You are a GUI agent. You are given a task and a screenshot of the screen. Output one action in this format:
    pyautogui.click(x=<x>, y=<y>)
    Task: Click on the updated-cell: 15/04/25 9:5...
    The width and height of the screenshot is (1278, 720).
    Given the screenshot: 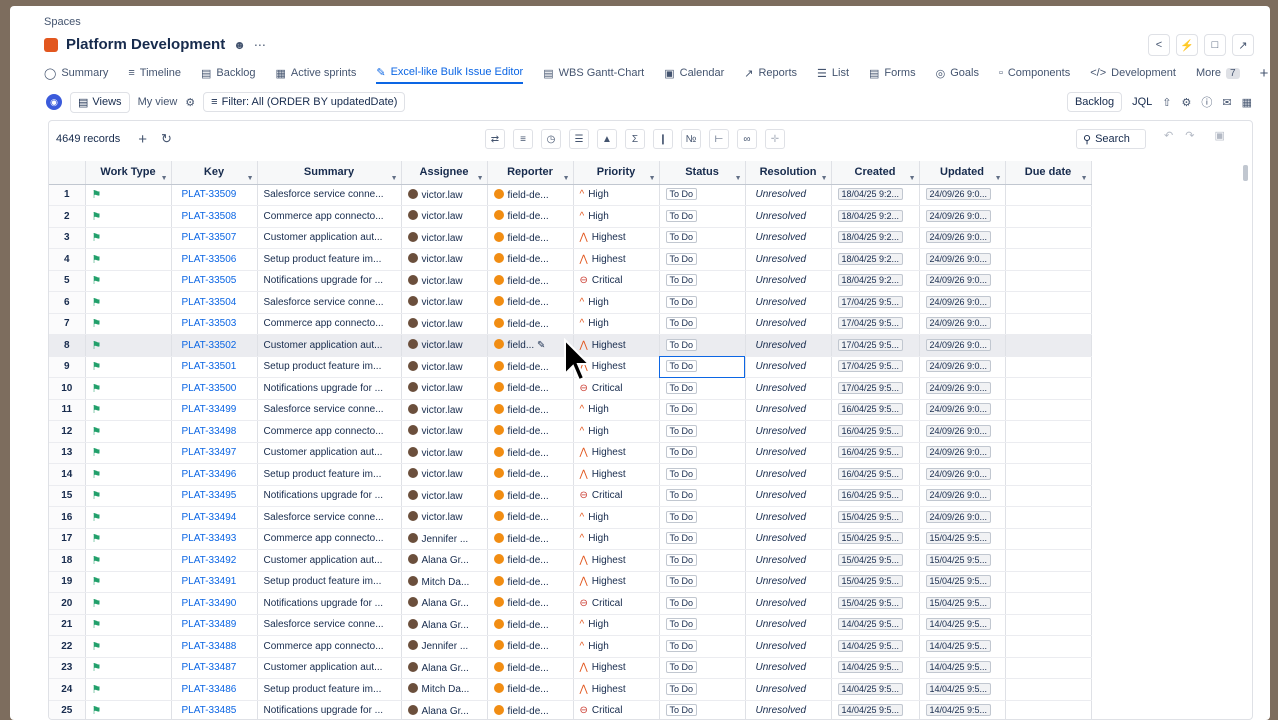 What is the action you would take?
    pyautogui.click(x=962, y=560)
    